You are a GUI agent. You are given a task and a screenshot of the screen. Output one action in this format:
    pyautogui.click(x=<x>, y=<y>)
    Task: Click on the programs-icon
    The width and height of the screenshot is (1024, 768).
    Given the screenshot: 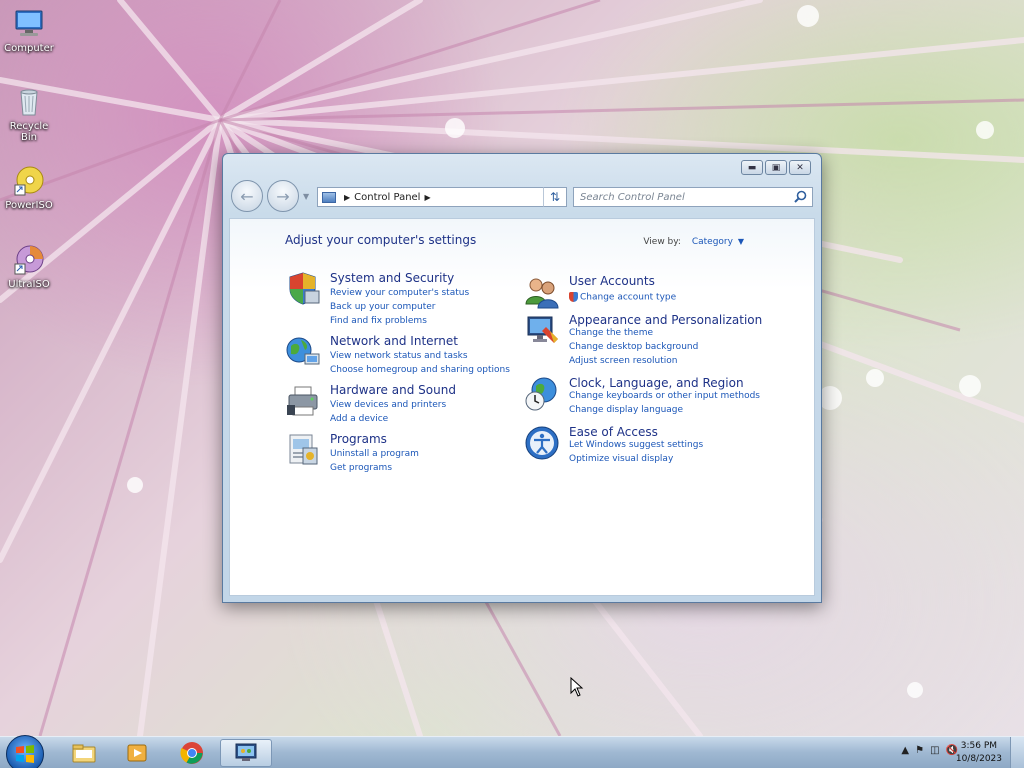 What is the action you would take?
    pyautogui.click(x=303, y=449)
    